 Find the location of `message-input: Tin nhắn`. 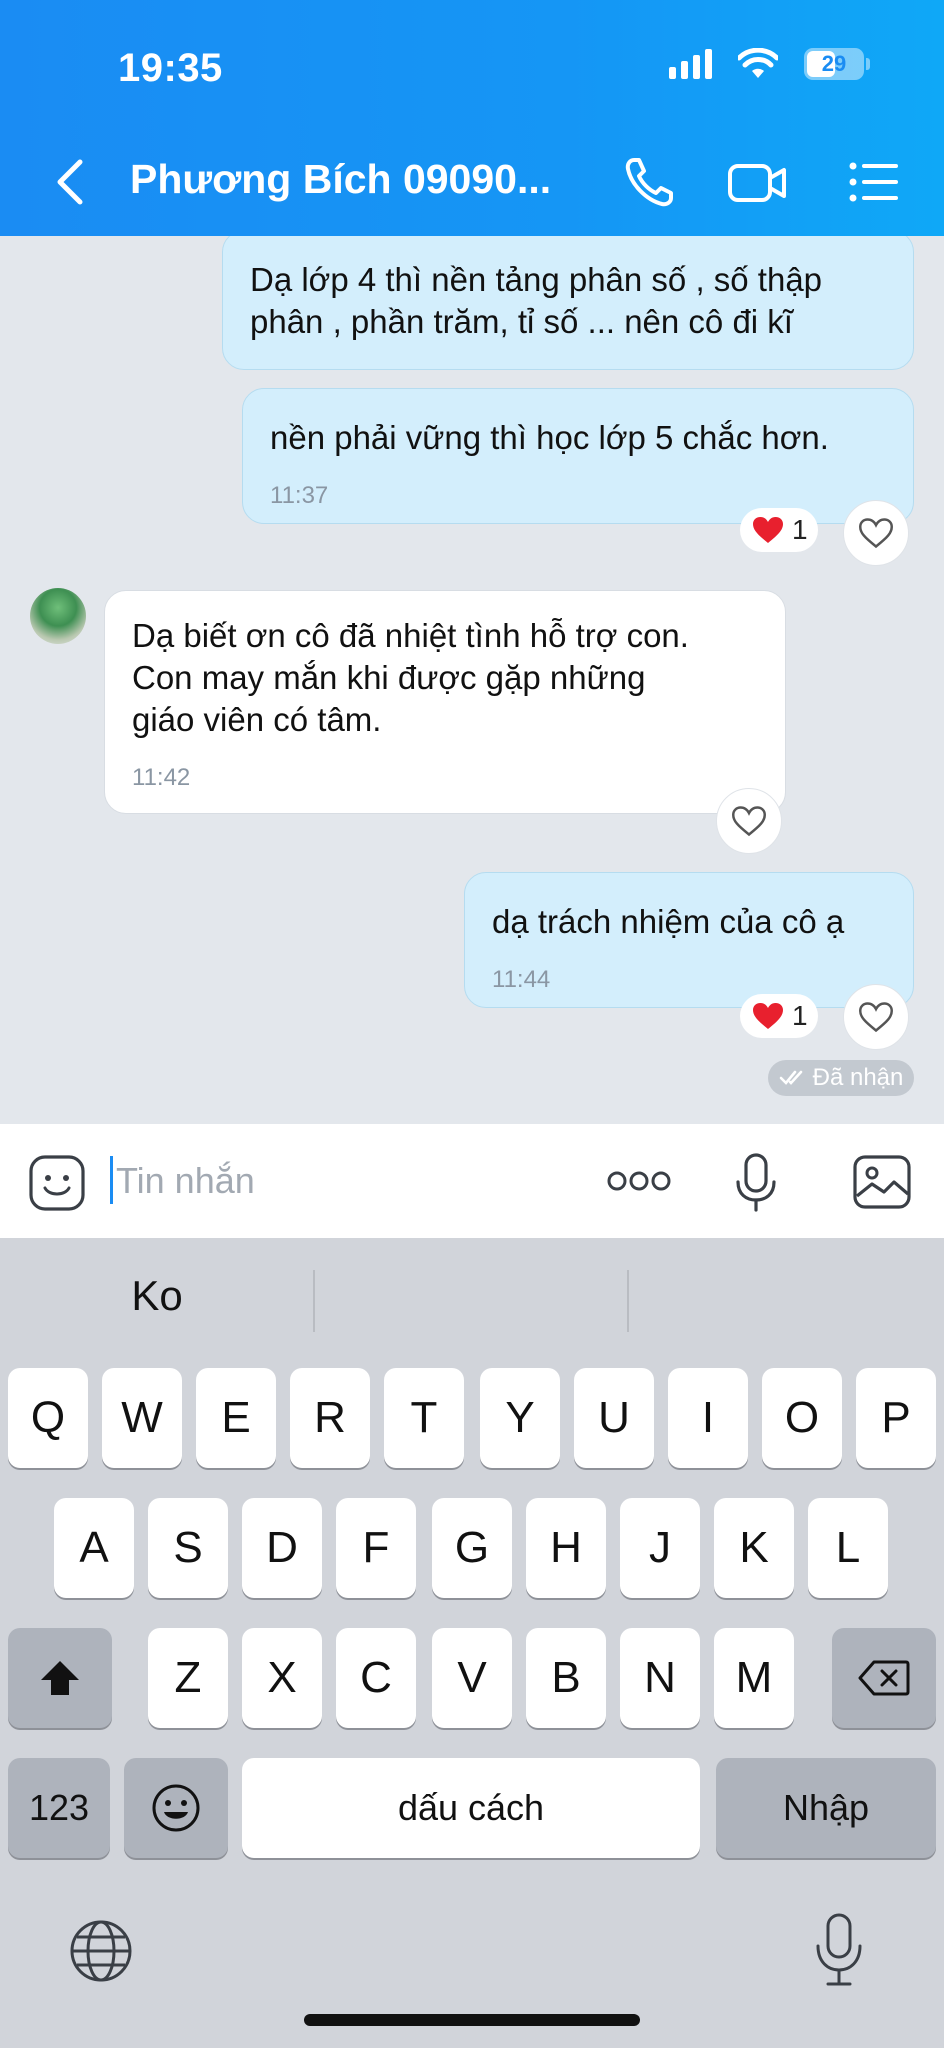

message-input: Tin nhắn is located at coordinates (185, 1181).